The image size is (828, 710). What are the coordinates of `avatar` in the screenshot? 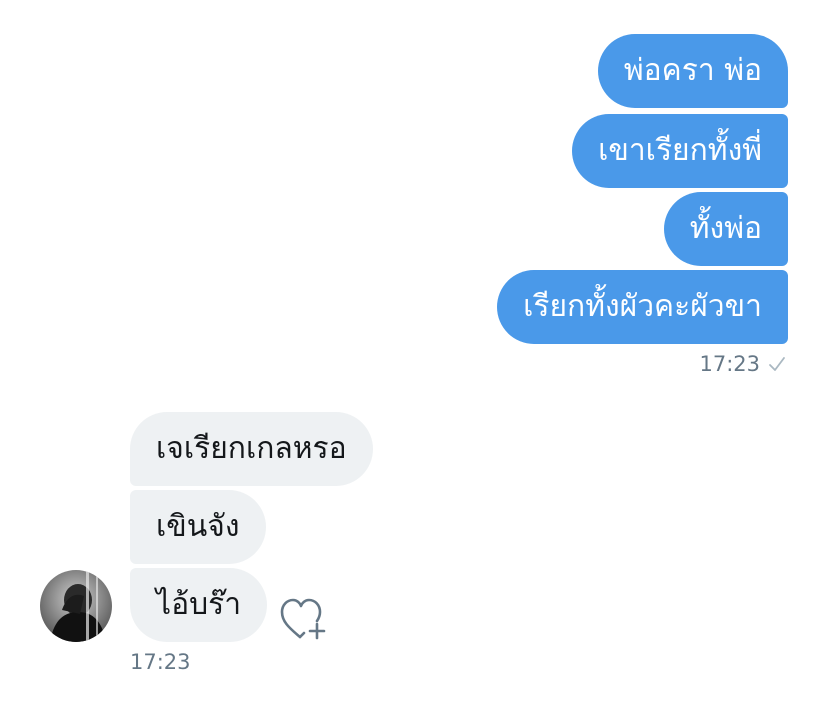 It's located at (76, 606).